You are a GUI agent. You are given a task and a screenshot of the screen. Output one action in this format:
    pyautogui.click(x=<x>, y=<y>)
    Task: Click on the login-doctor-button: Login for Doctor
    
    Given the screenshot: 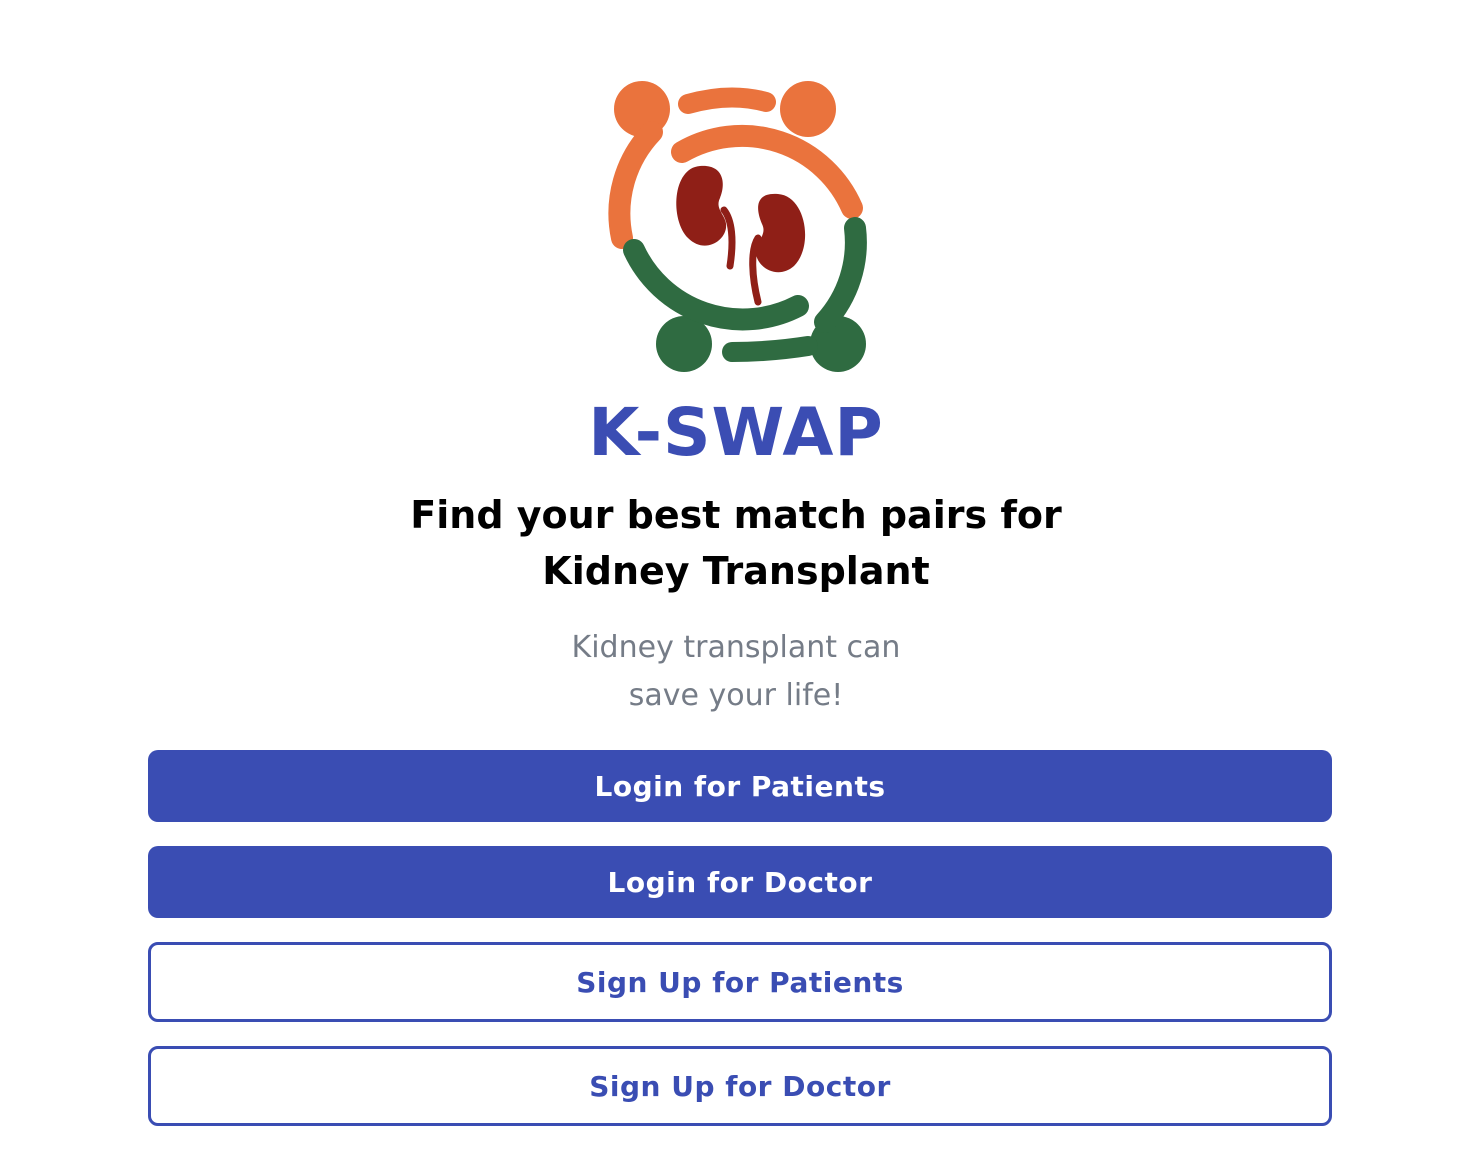 What is the action you would take?
    pyautogui.click(x=740, y=882)
    